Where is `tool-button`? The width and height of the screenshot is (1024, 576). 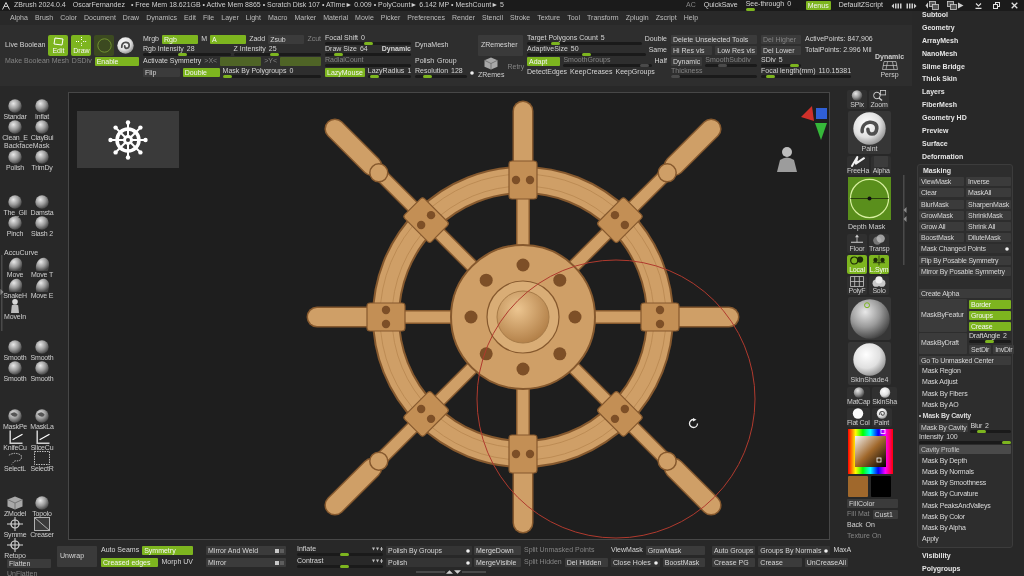 tool-button is located at coordinates (126, 45).